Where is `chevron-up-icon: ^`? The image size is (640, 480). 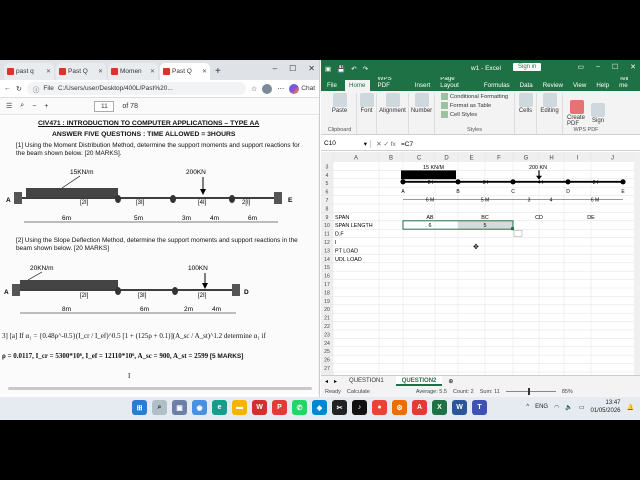 chevron-up-icon: ^ is located at coordinates (527, 407).